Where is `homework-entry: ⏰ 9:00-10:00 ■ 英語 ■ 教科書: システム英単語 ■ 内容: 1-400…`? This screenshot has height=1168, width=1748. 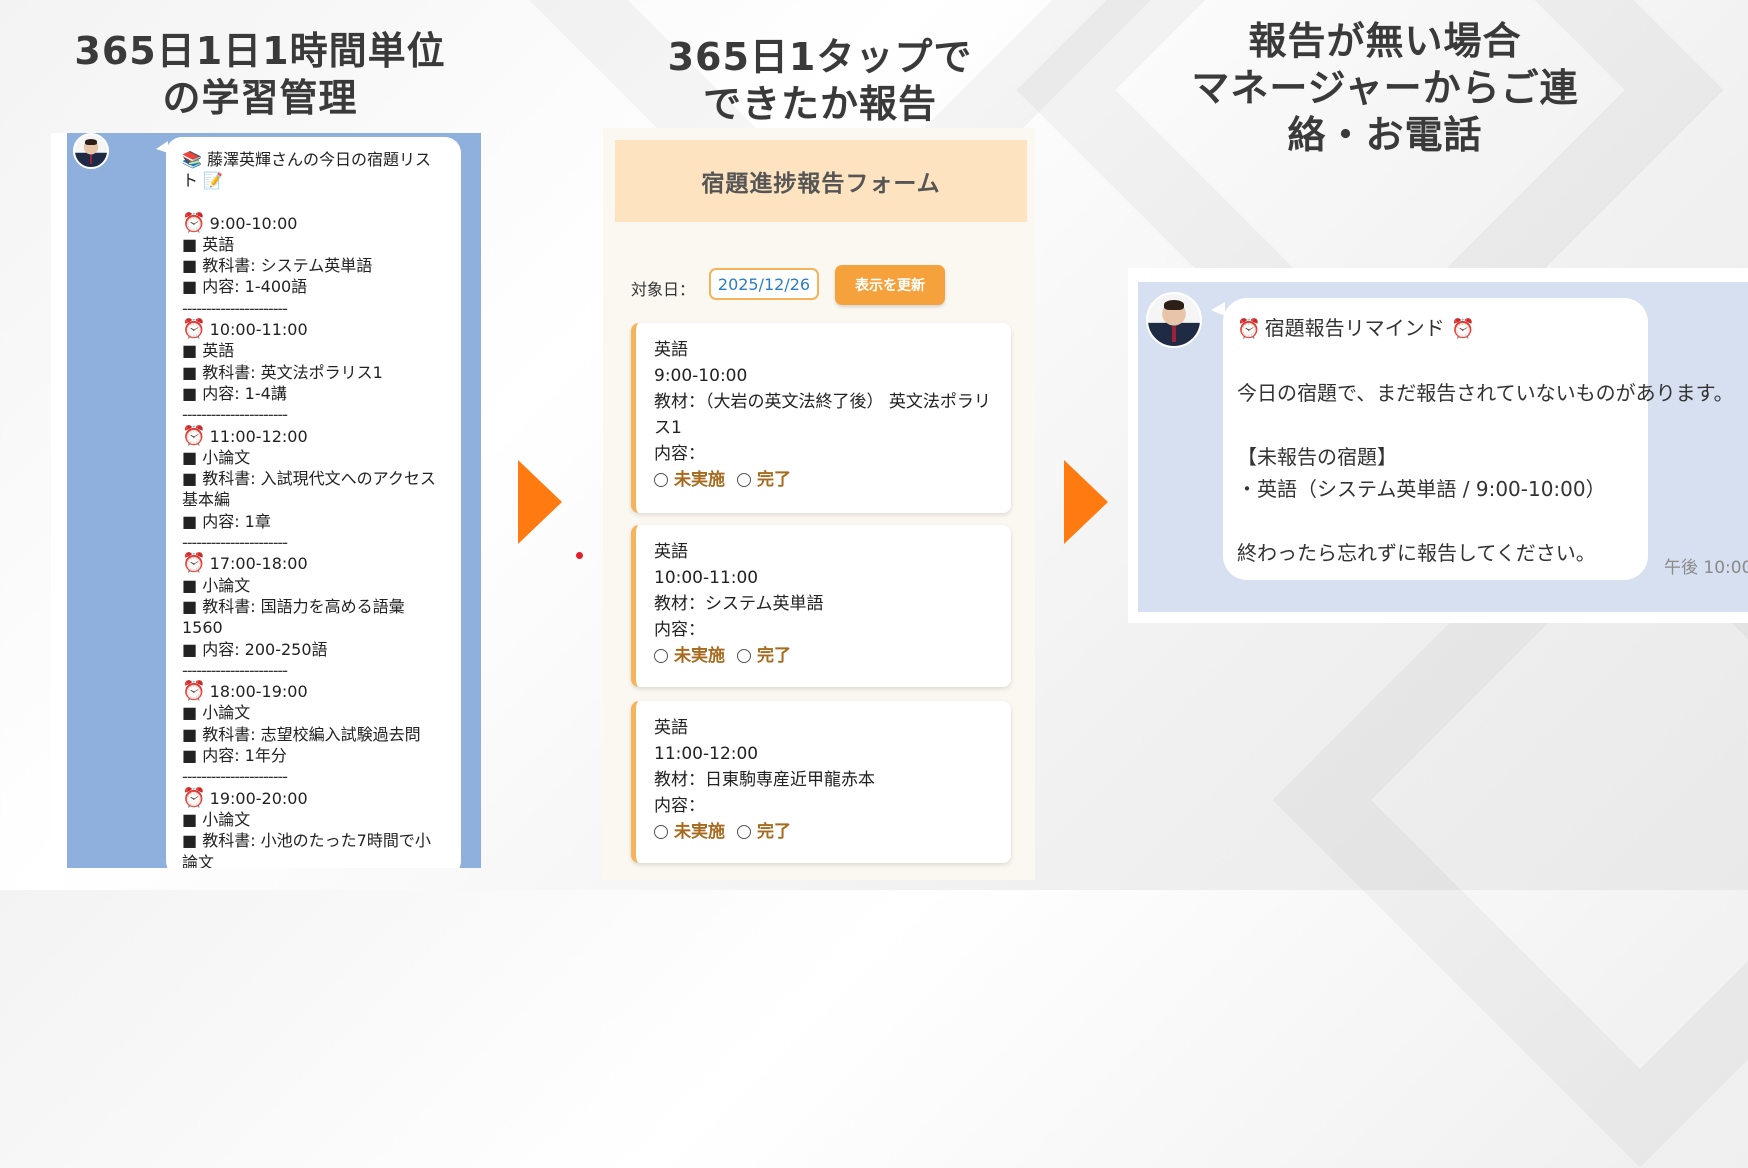 homework-entry: ⏰ 9:00-10:00 ■ 英語 ■ 教科書: システム英単語 ■ 内容: 1-400… is located at coordinates (313, 265).